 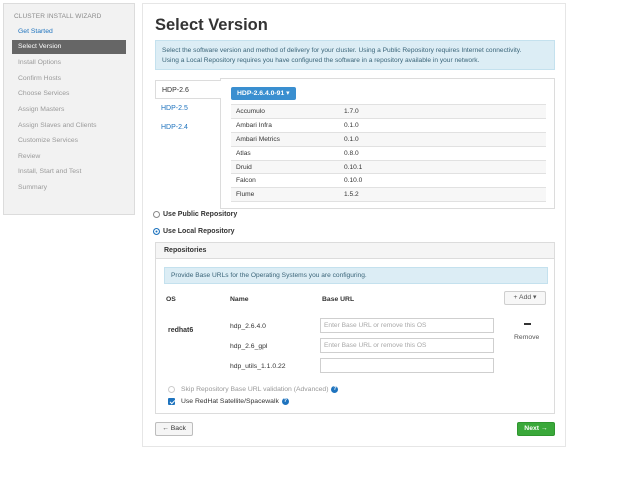 I want to click on table-row: Atlas 0.8.0, so click(x=388, y=153).